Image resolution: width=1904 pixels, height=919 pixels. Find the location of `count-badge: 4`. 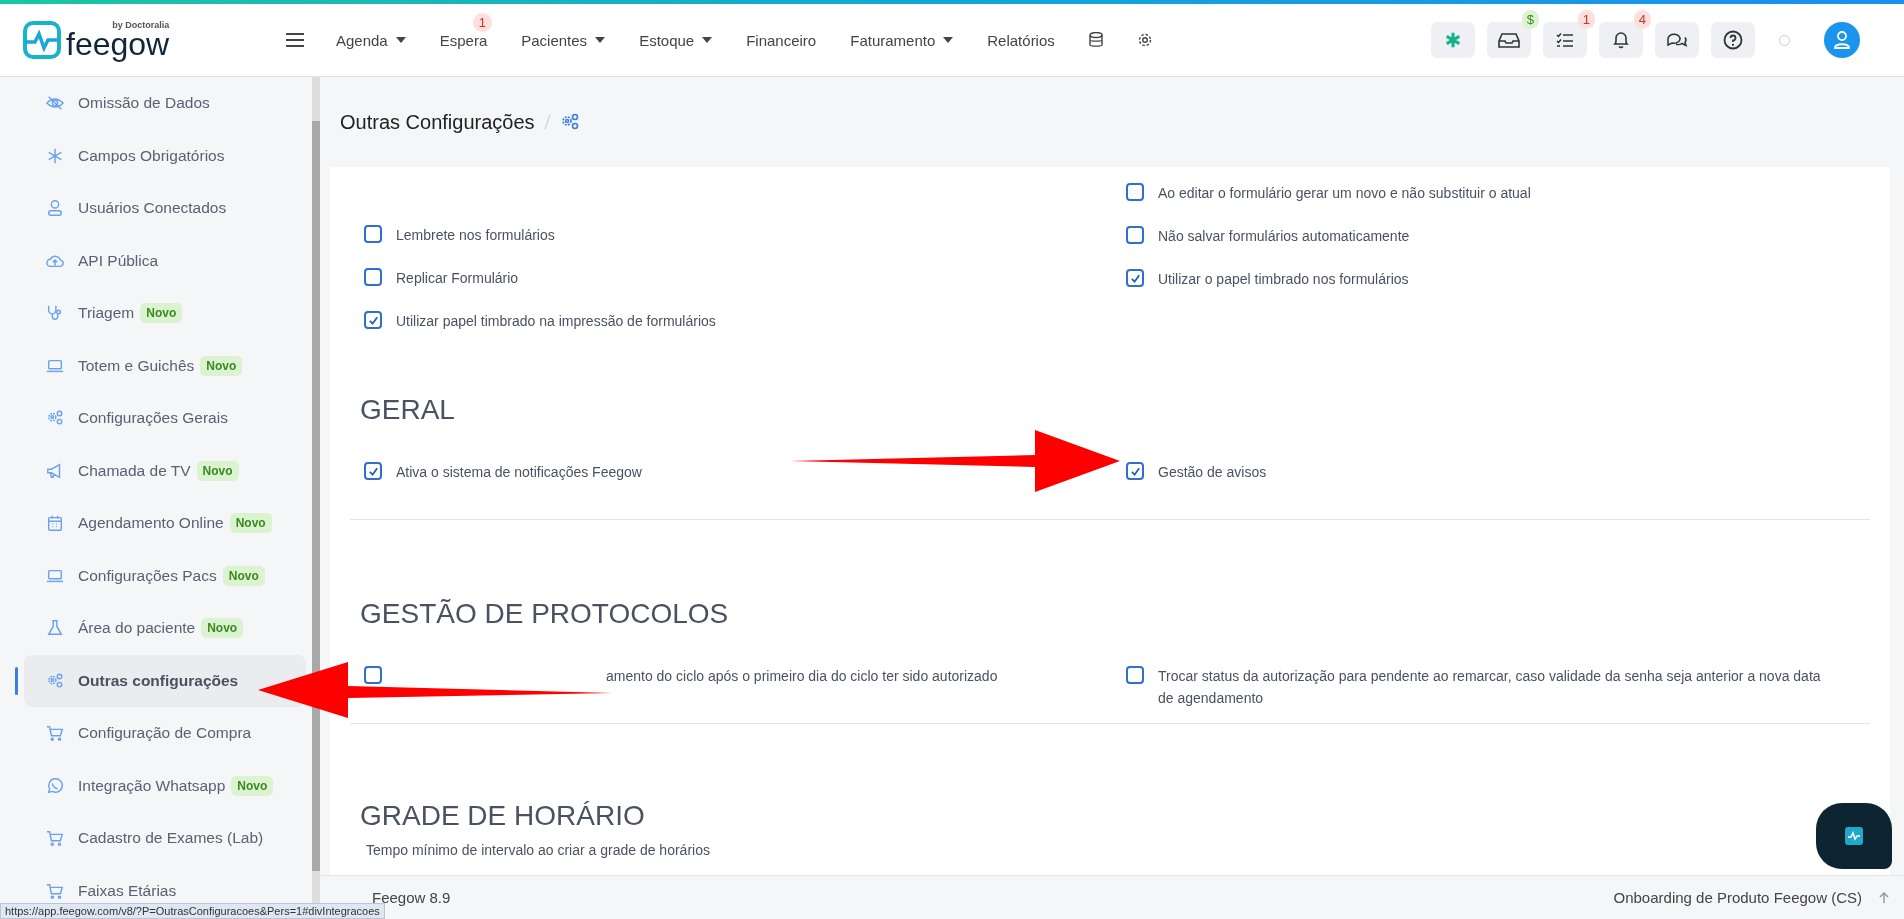

count-badge: 4 is located at coordinates (1642, 19).